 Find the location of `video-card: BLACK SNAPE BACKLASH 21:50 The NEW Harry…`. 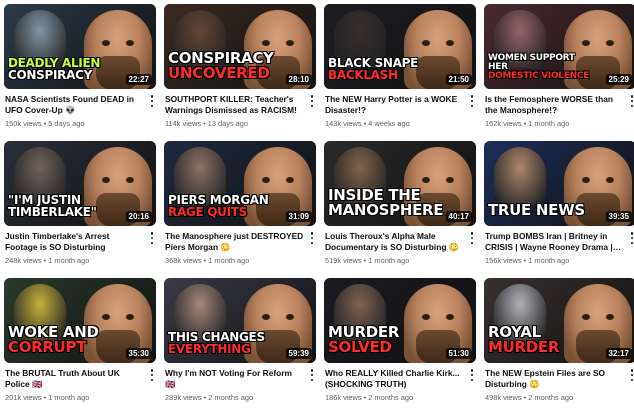

video-card: BLACK SNAPE BACKLASH 21:50 The NEW Harry… is located at coordinates (400, 69).